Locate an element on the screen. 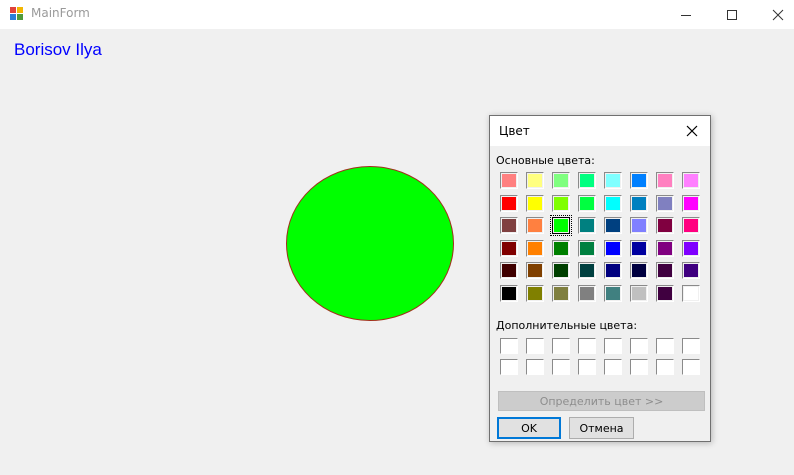  close-button is located at coordinates (774, 14).